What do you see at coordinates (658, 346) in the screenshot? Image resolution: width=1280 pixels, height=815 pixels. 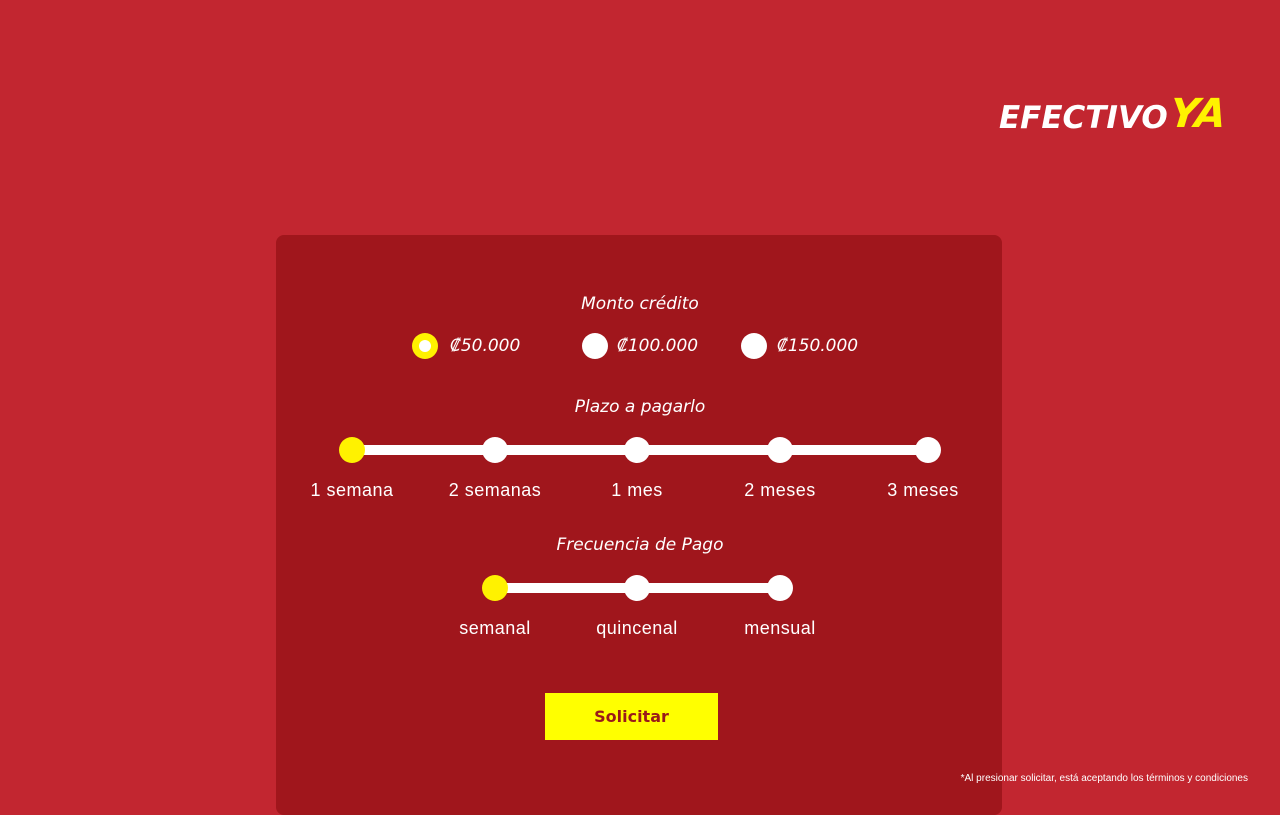 I see `monto-label-2: ₡100.000` at bounding box center [658, 346].